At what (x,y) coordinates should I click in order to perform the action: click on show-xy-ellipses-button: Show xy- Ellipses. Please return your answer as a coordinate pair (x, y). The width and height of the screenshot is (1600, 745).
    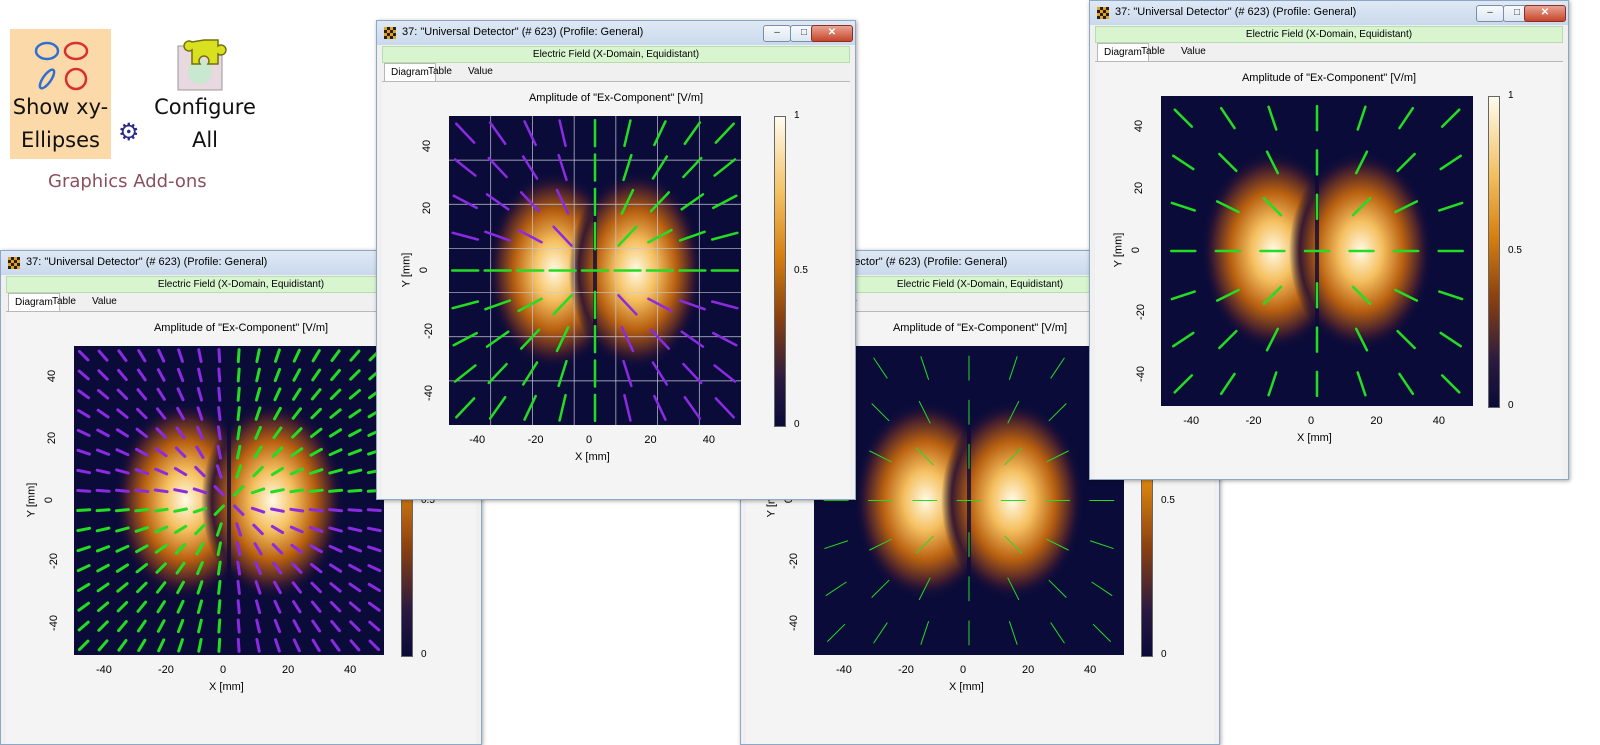
    Looking at the image, I should click on (60, 94).